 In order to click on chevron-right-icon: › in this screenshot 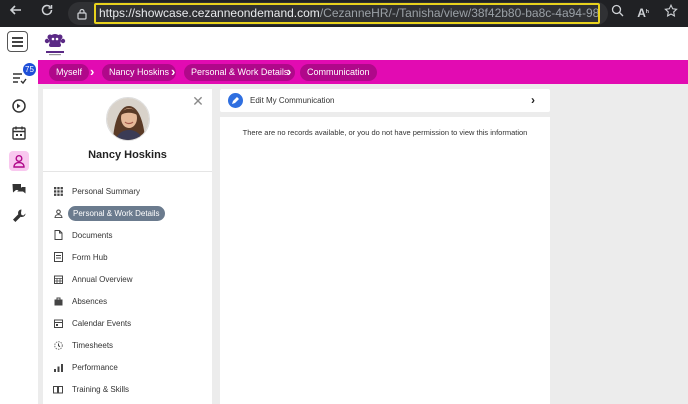, I will do `click(533, 100)`.